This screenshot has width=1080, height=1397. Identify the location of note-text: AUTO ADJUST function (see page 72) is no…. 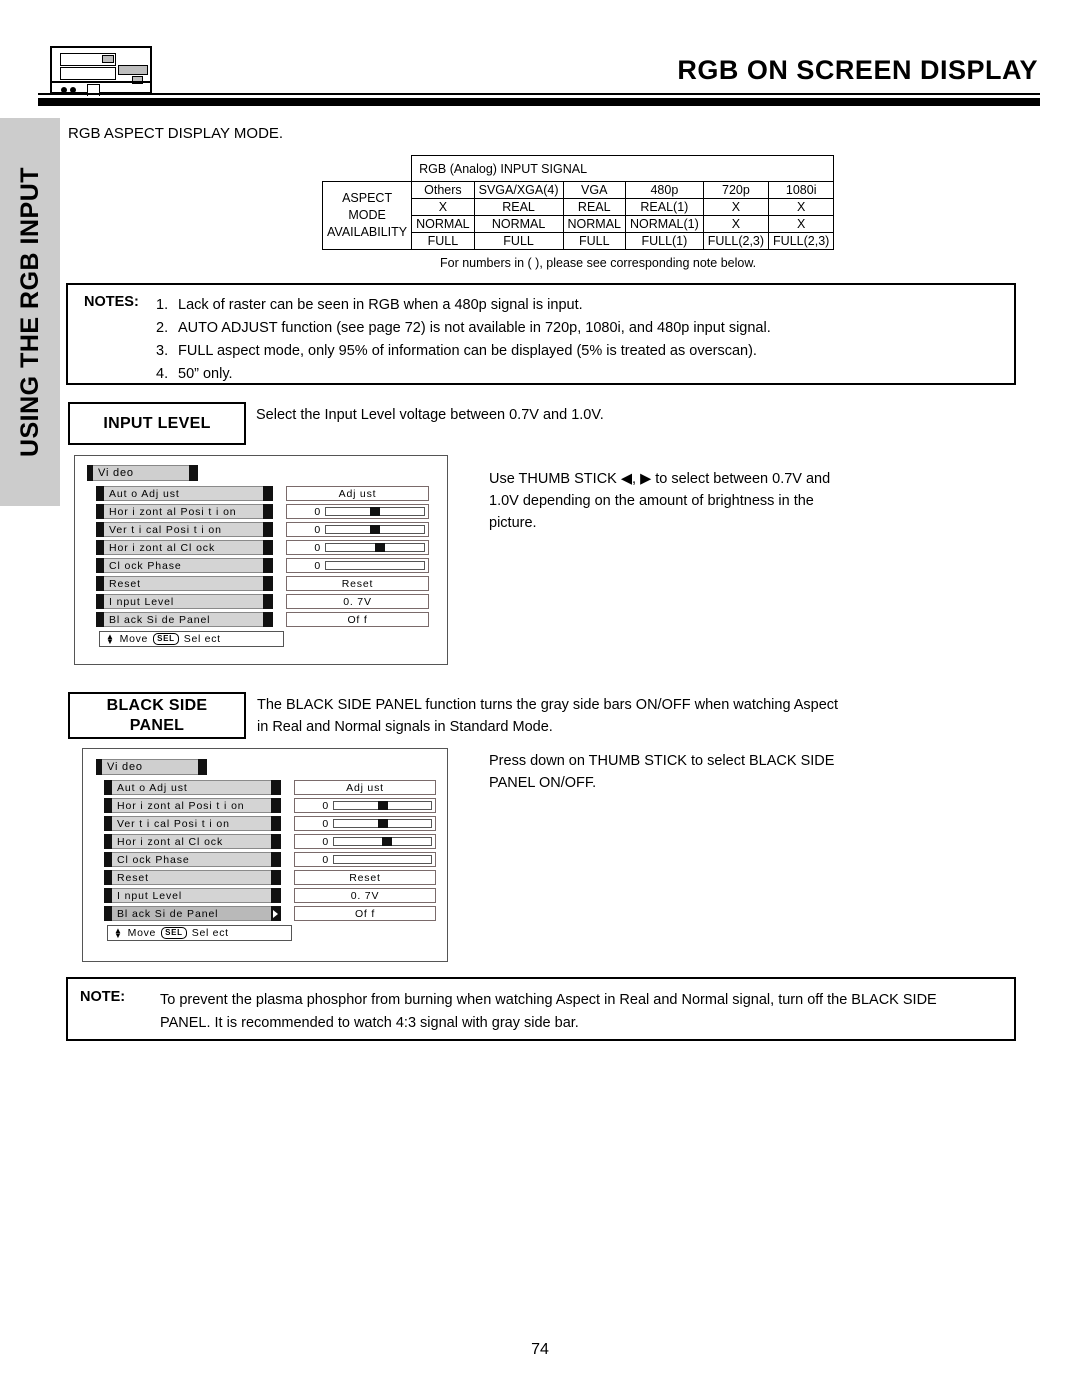
(474, 328).